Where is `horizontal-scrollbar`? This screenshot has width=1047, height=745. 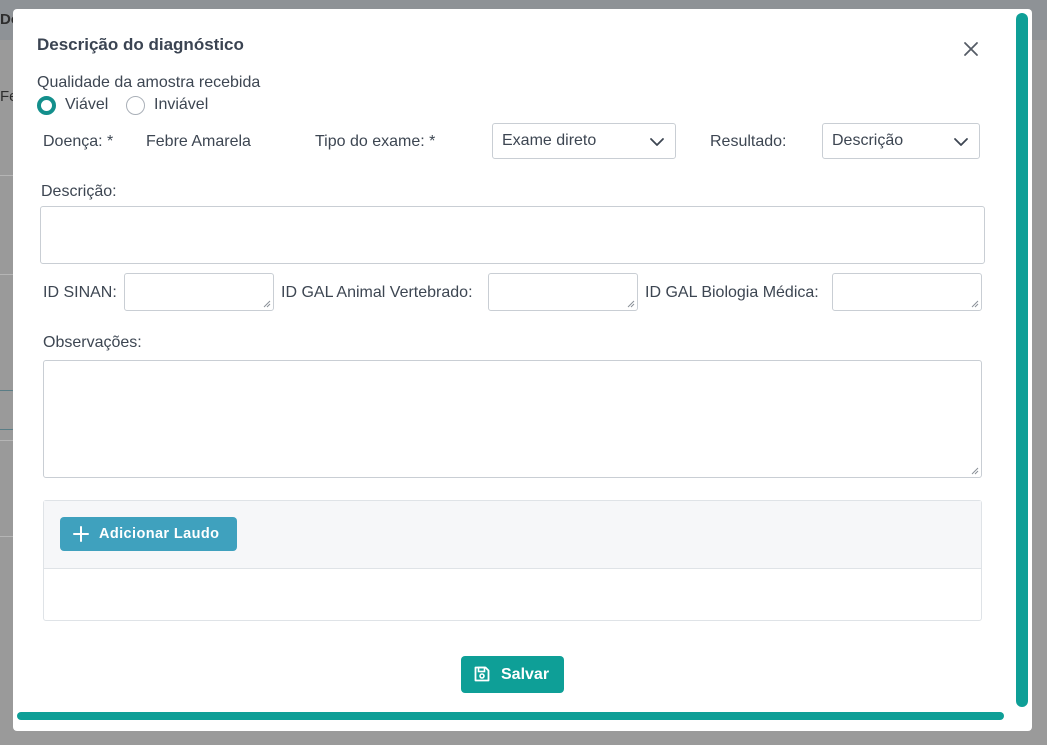
horizontal-scrollbar is located at coordinates (510, 716).